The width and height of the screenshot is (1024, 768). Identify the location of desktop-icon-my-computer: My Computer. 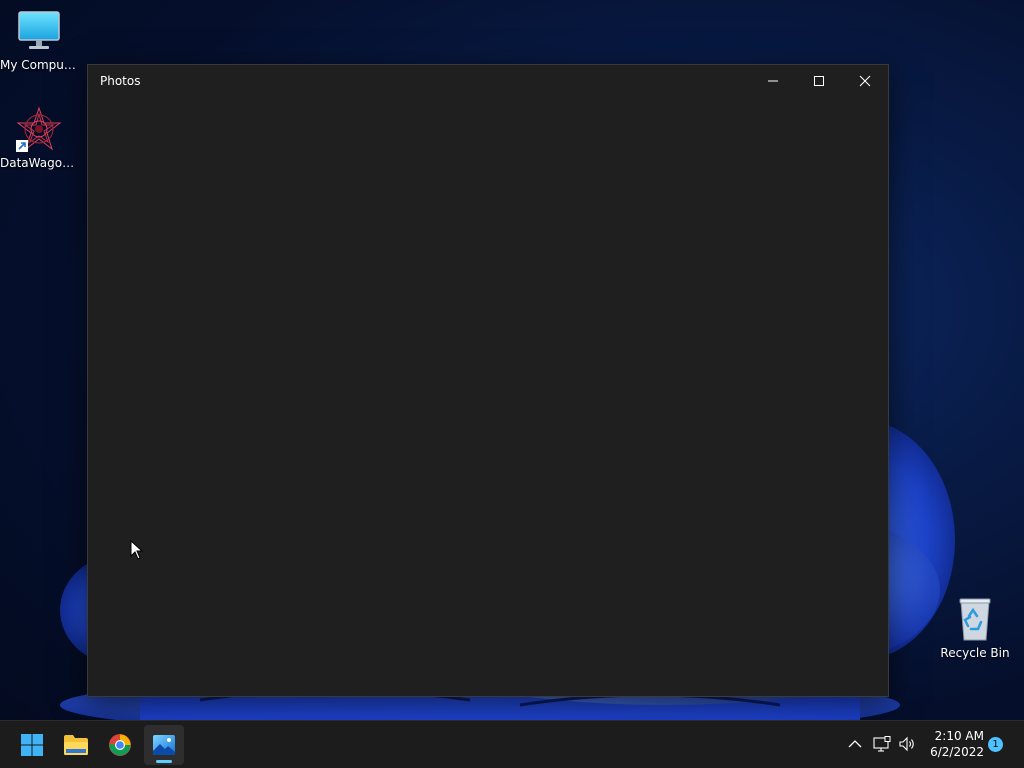
(39, 40).